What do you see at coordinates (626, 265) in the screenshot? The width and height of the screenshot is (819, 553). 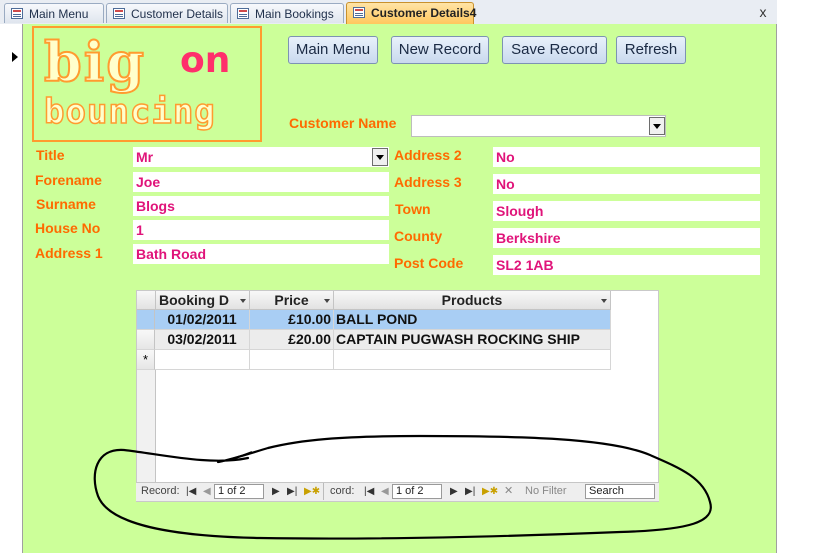 I see `post-code-field: SL2 1AB` at bounding box center [626, 265].